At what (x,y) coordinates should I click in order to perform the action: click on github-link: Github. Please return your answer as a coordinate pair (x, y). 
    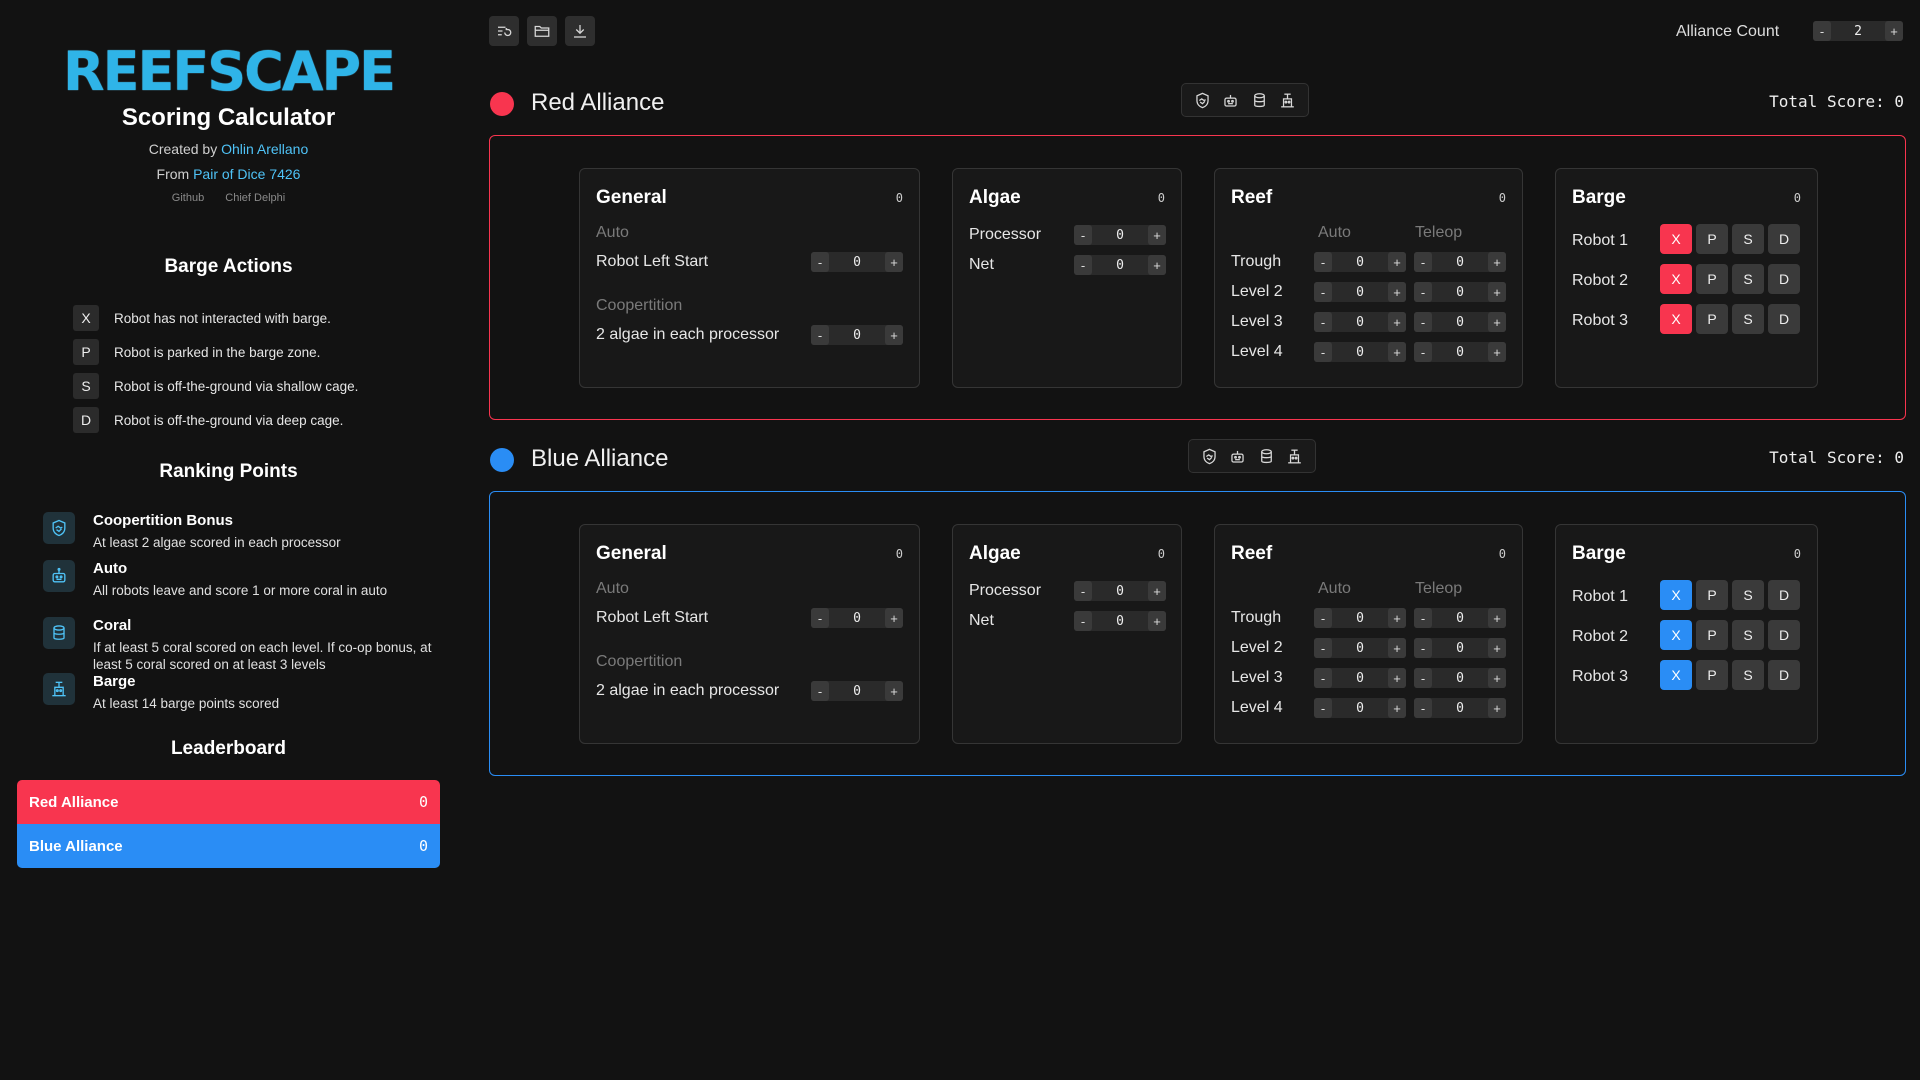
    Looking at the image, I should click on (188, 198).